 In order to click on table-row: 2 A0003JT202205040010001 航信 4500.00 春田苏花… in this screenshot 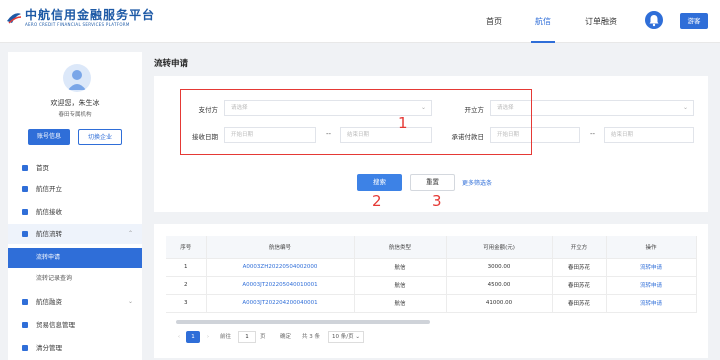, I will do `click(431, 285)`.